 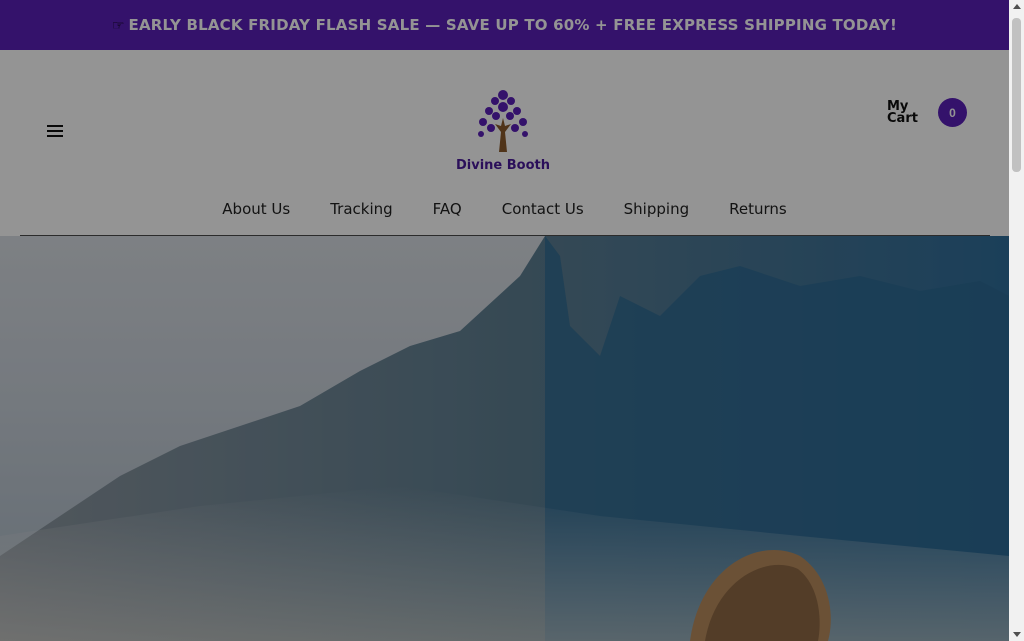 I want to click on site-logo: Divine Booth, so click(x=503, y=132).